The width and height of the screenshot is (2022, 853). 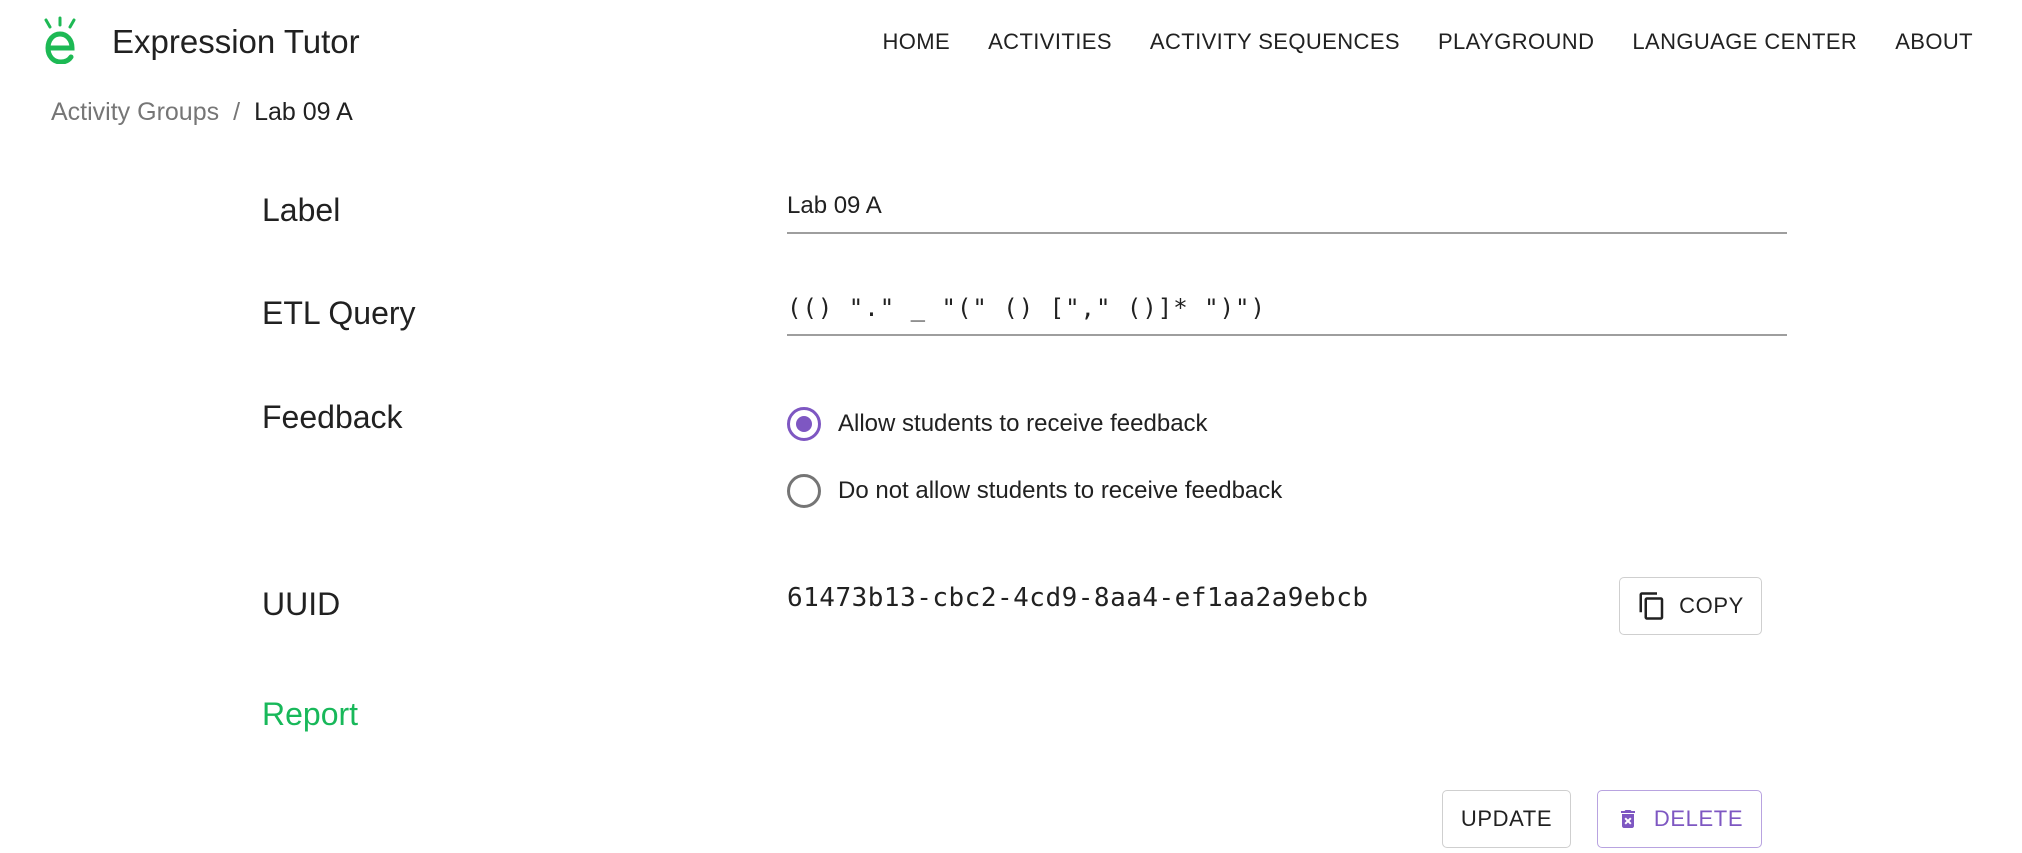 I want to click on nav-about: ABOUT, so click(x=1934, y=42).